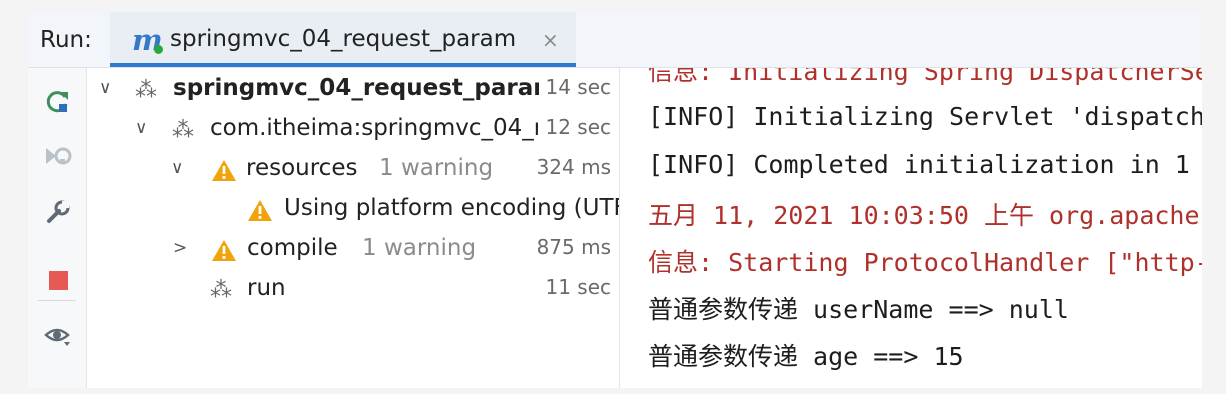  What do you see at coordinates (58, 280) in the screenshot?
I see `stop-icon` at bounding box center [58, 280].